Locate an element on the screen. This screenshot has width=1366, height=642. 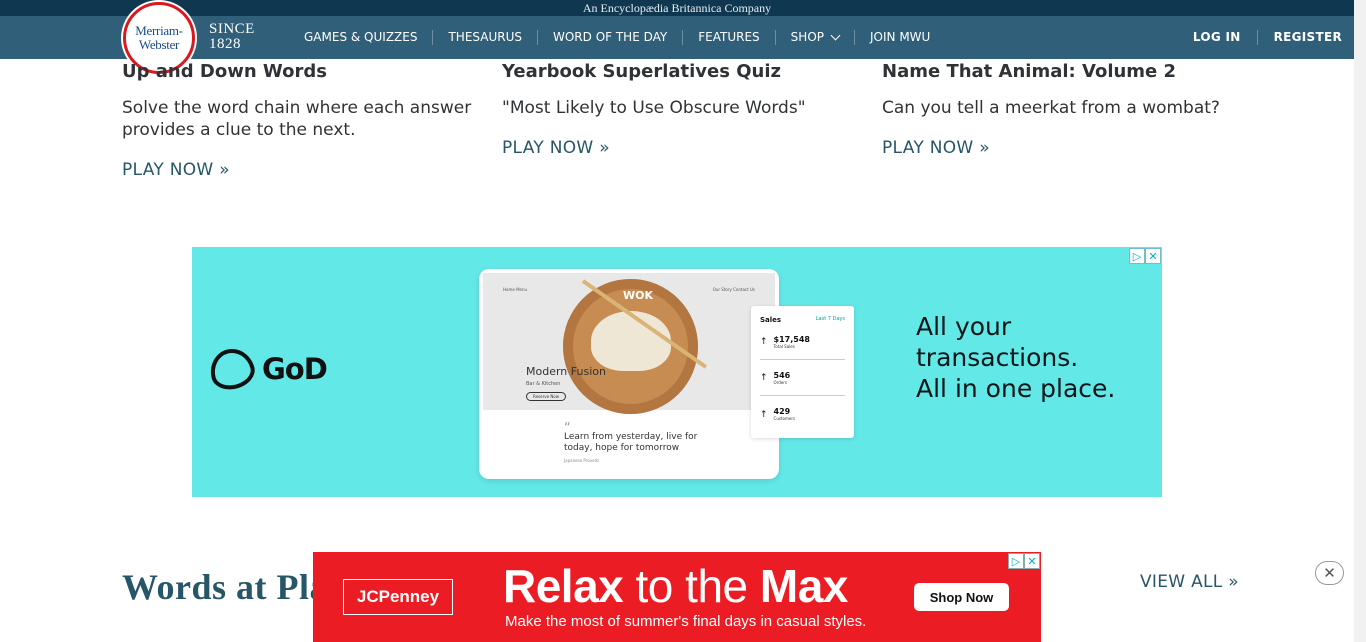
year-label: 1828 is located at coordinates (225, 44).